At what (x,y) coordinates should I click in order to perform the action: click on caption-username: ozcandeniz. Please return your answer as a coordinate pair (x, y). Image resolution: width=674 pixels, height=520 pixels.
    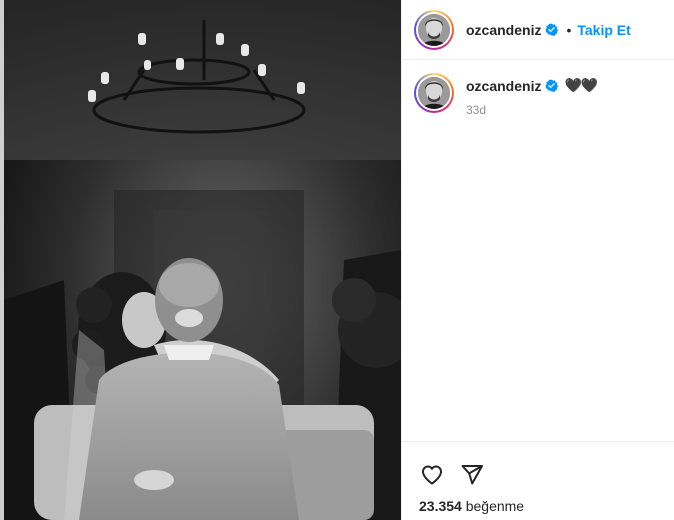
    Looking at the image, I should click on (503, 86).